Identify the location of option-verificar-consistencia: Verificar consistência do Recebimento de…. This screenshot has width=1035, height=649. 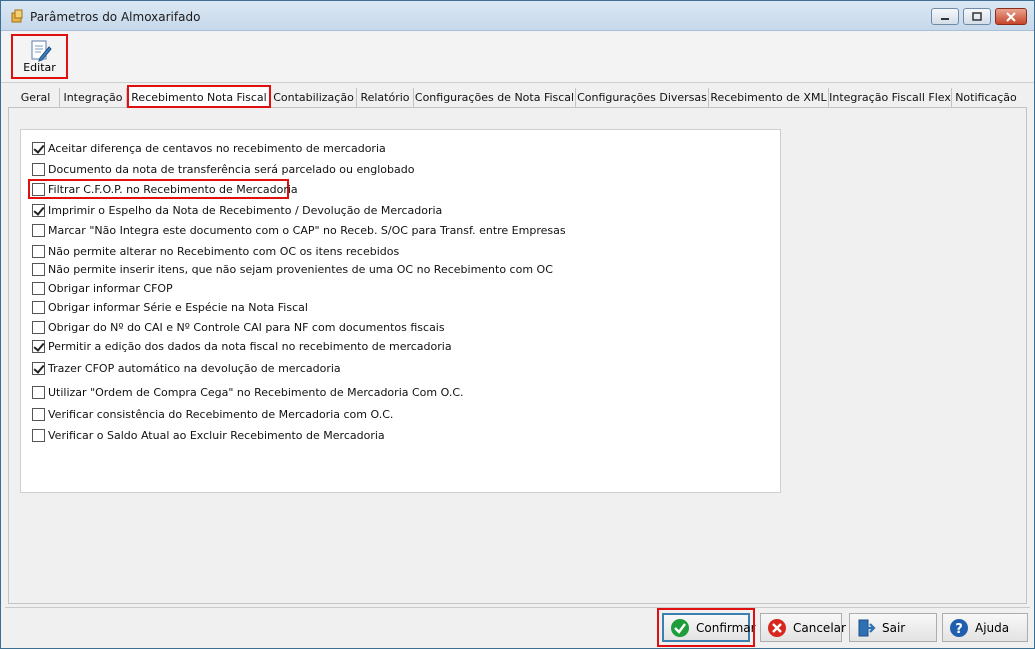
(212, 414).